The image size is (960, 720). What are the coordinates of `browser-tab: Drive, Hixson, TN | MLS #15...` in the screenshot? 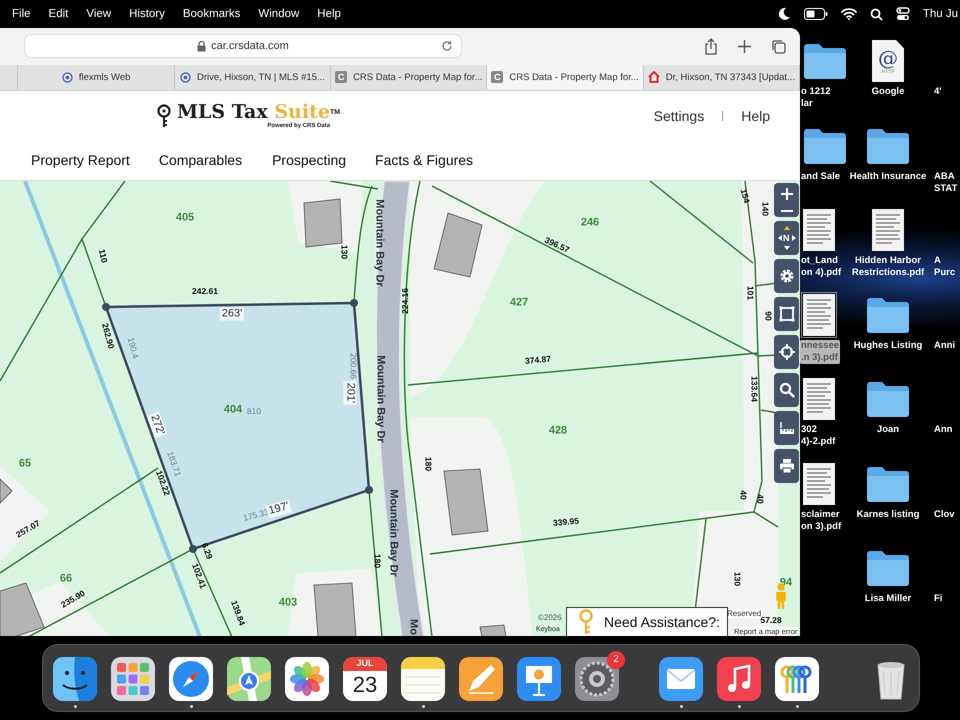 It's located at (253, 77).